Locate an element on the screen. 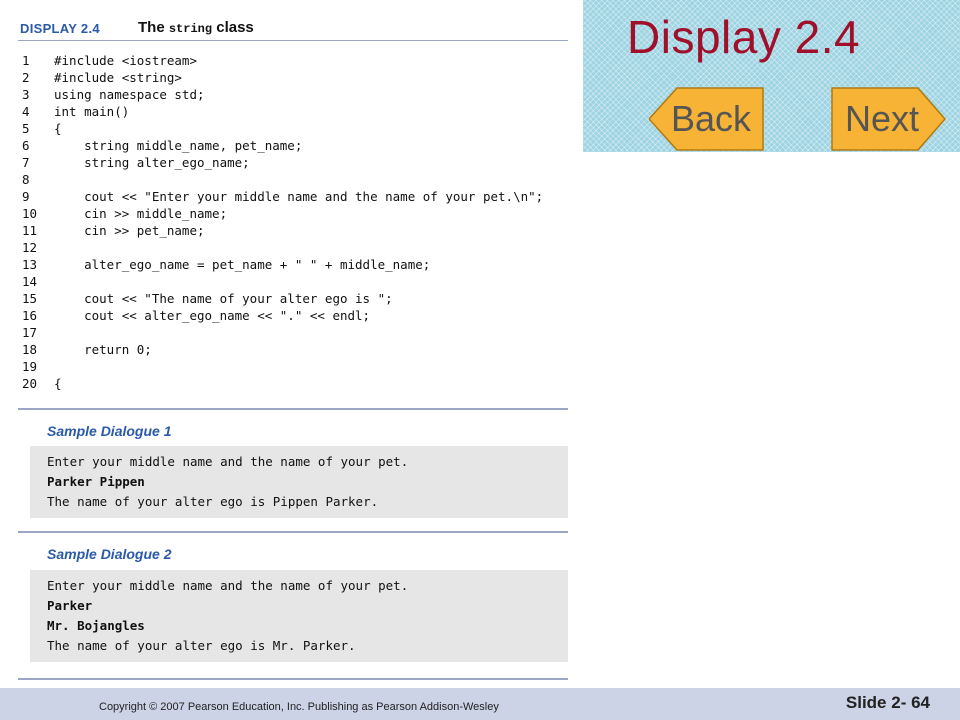  line-number: 11 is located at coordinates (30, 230).